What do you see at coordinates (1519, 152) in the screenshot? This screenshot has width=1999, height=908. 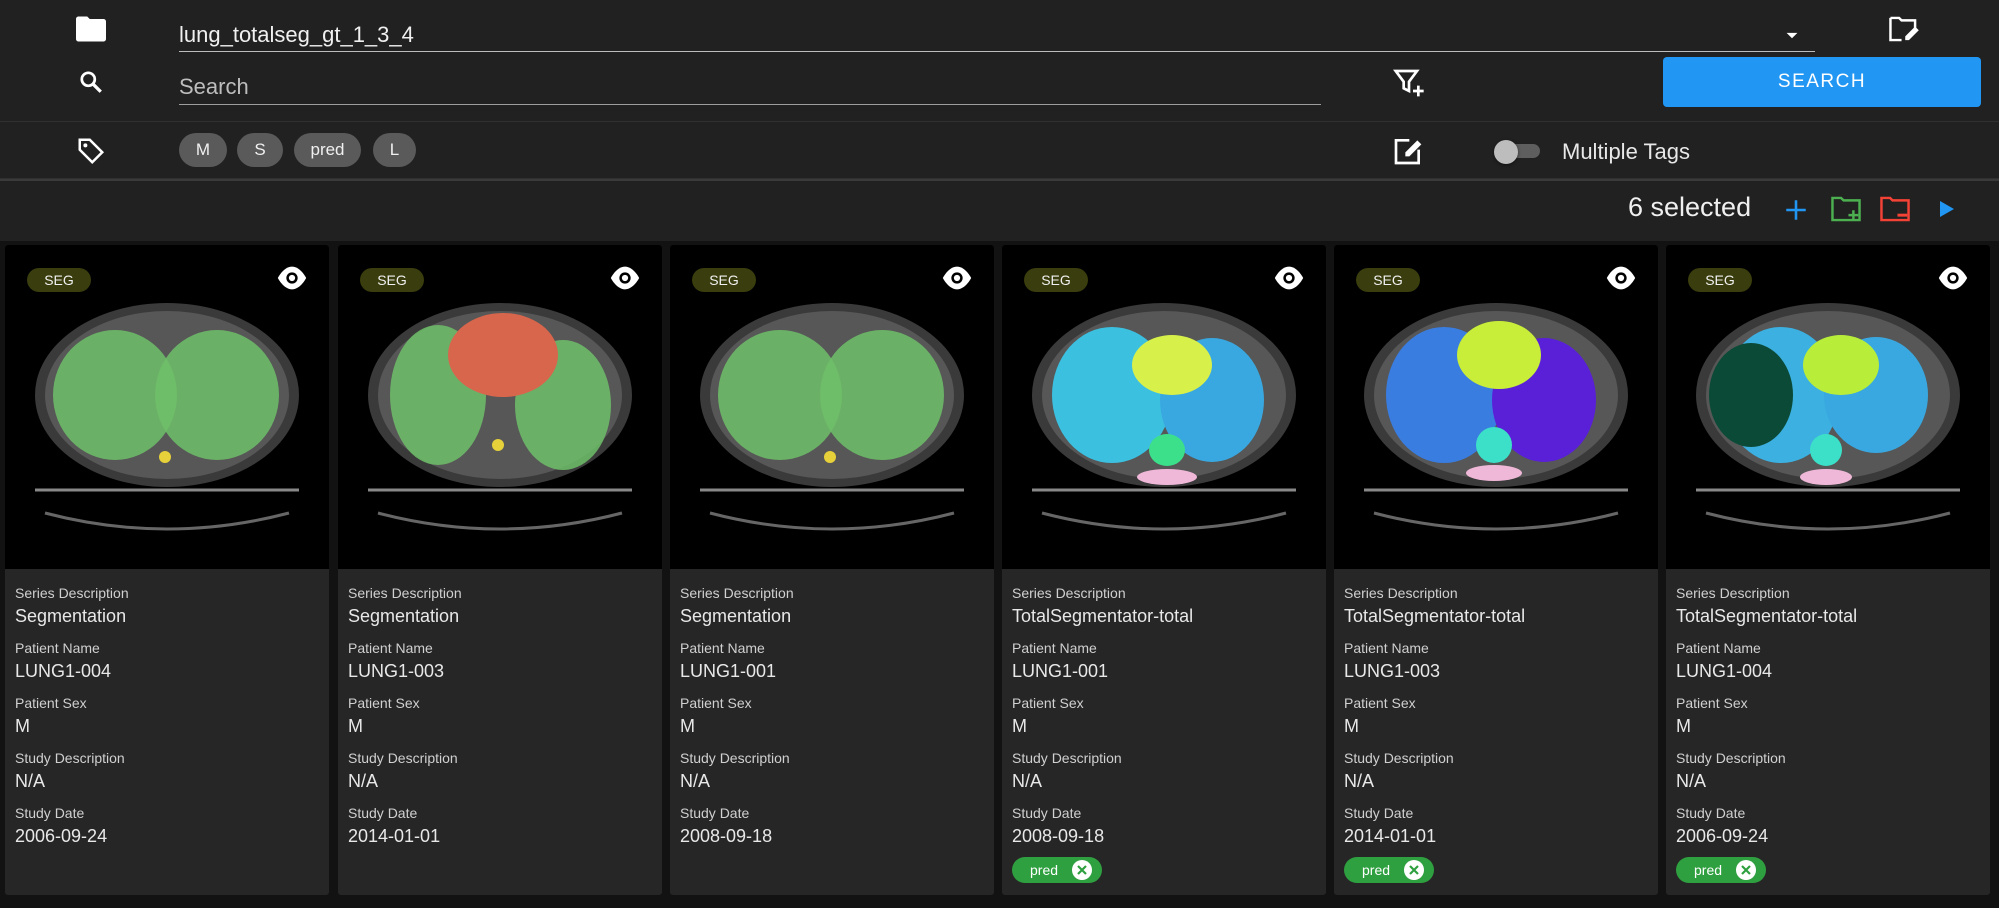 I see `multiple-tags-toggle` at bounding box center [1519, 152].